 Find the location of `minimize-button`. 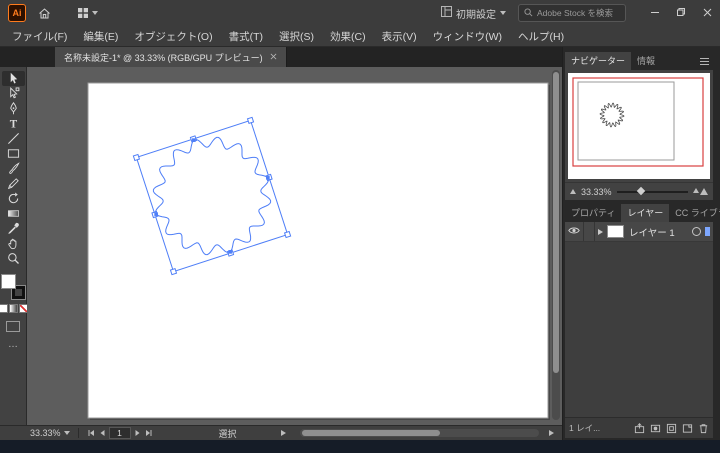

minimize-button is located at coordinates (655, 13).